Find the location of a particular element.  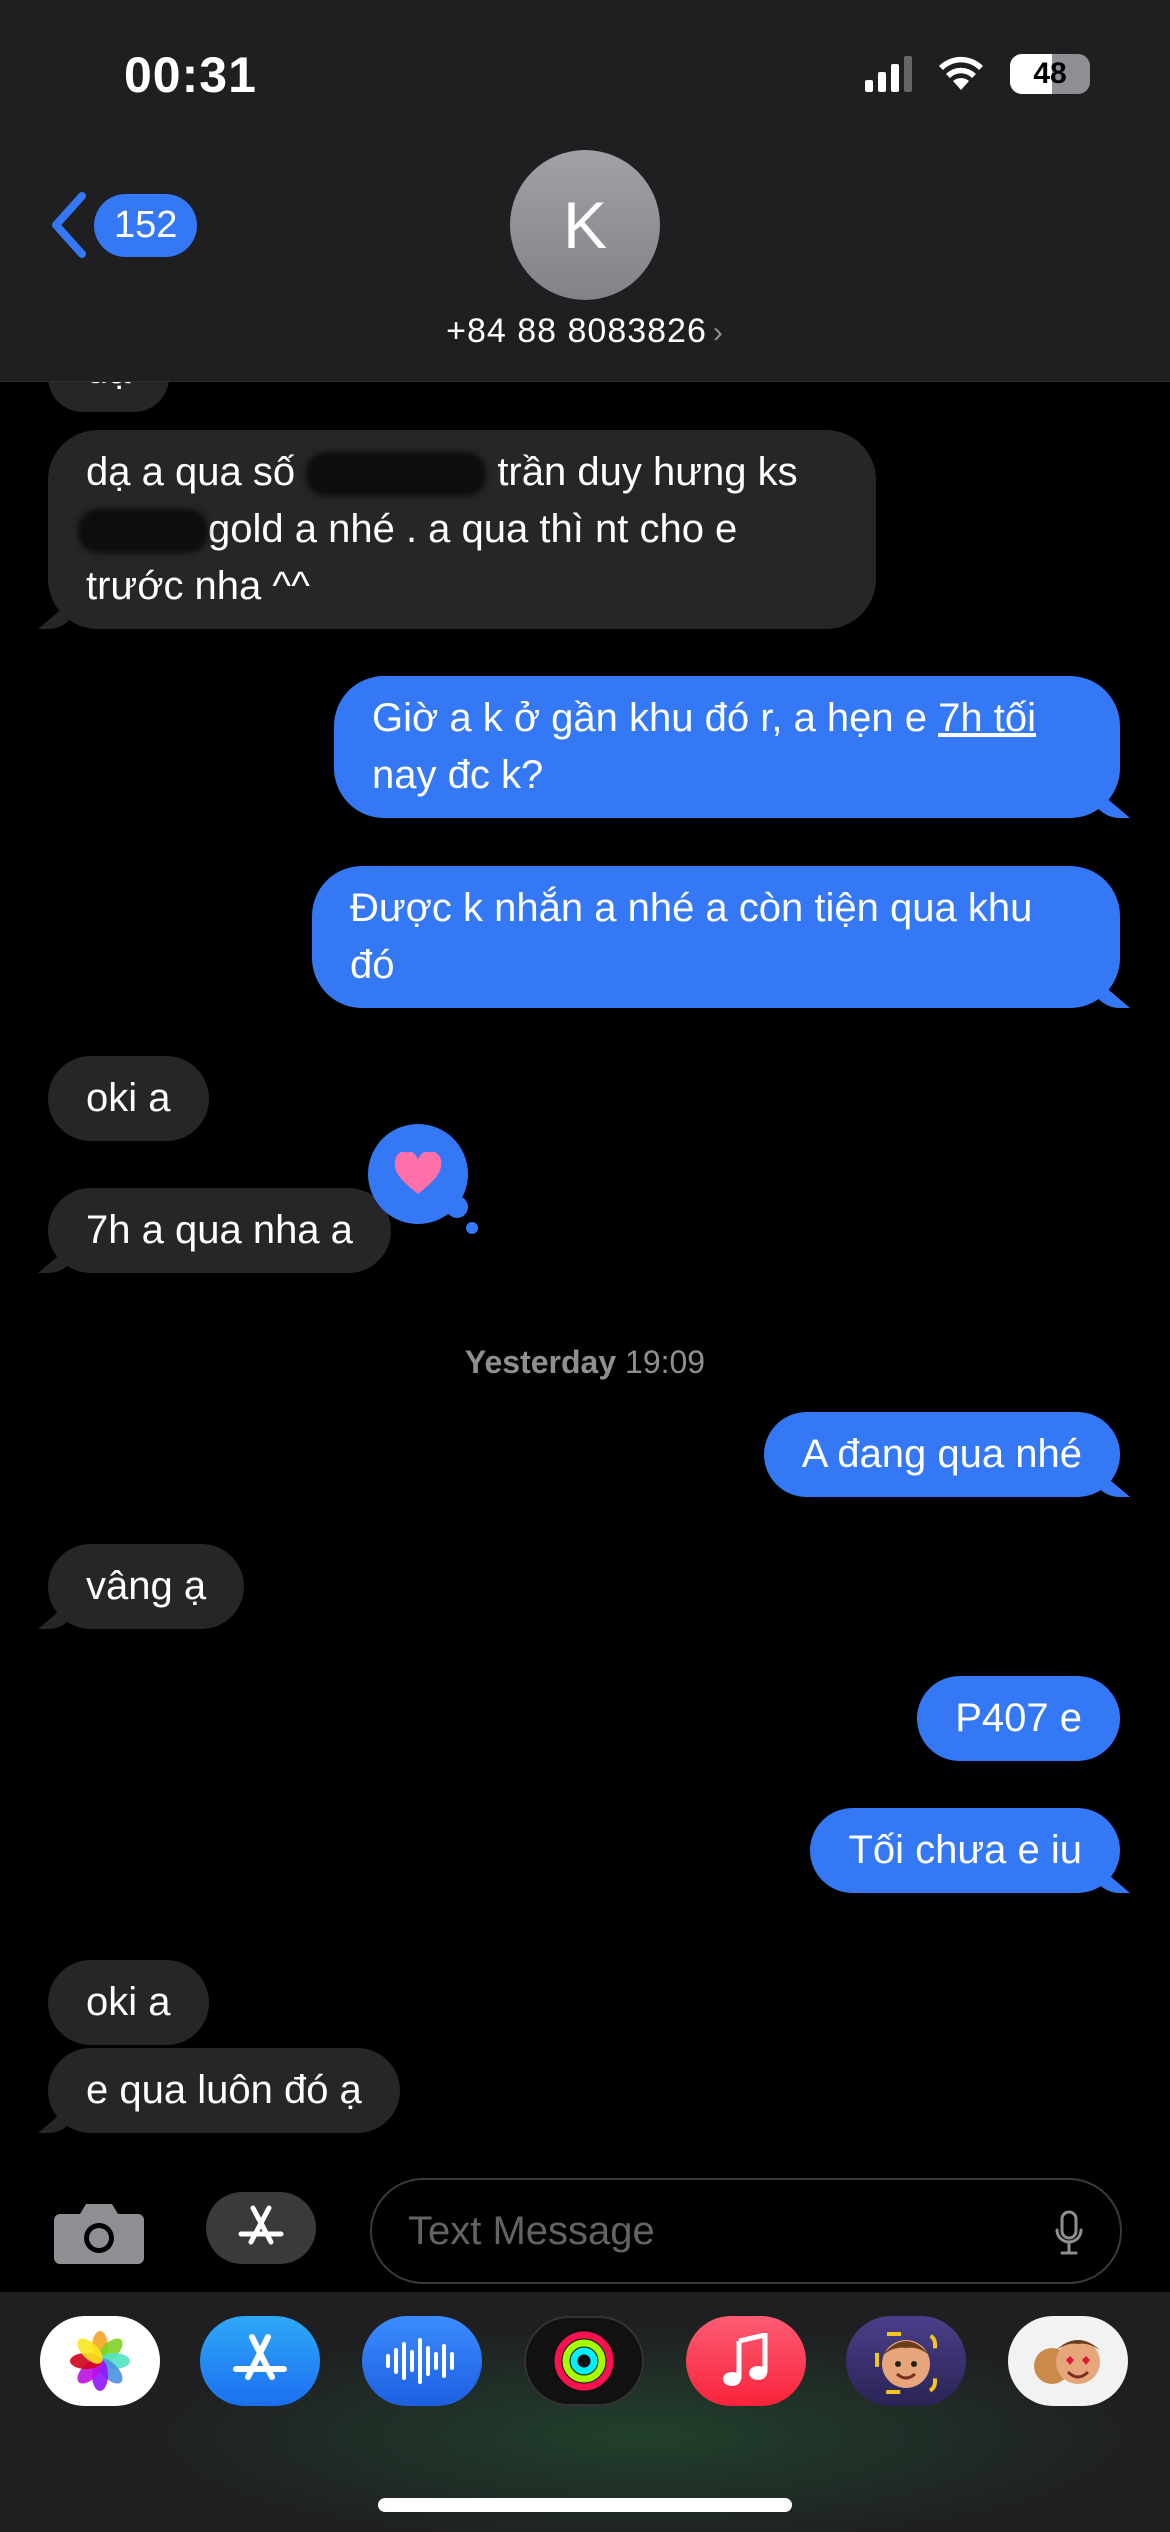

chevron-right-icon: › is located at coordinates (718, 332).